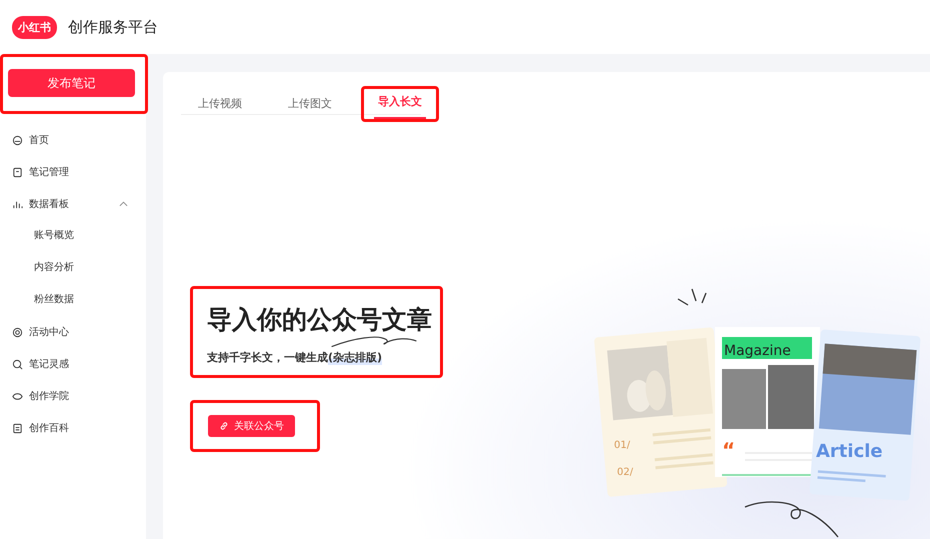  What do you see at coordinates (251, 426) in the screenshot?
I see `link-account-button: 关联公众号` at bounding box center [251, 426].